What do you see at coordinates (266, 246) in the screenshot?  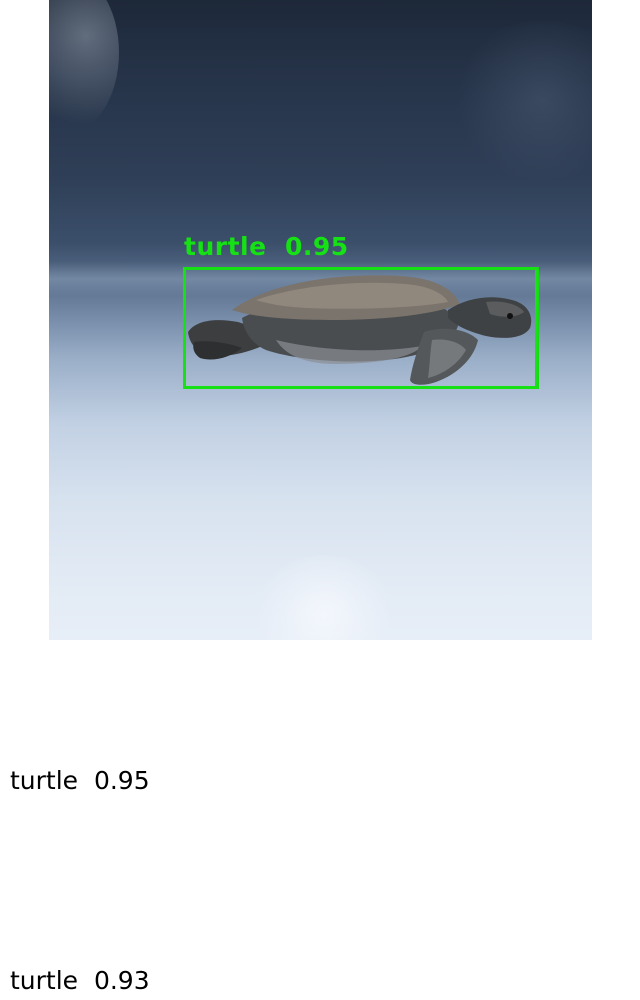 I see `detection-label: turtle 0.95` at bounding box center [266, 246].